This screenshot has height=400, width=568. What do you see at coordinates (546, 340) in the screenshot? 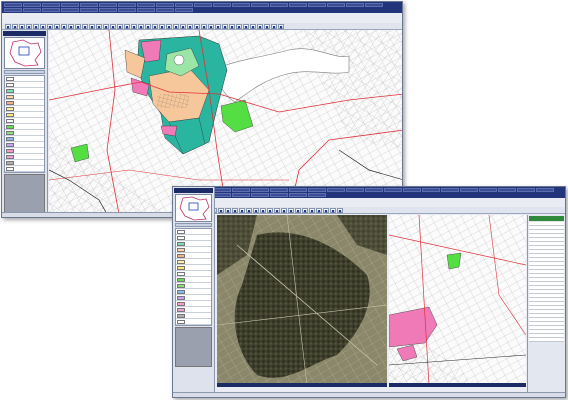
I see `attribute-row` at bounding box center [546, 340].